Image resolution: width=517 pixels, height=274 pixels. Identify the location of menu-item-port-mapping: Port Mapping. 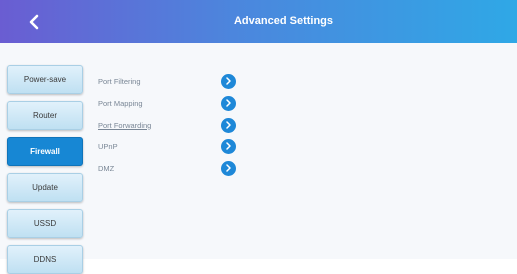
(170, 103).